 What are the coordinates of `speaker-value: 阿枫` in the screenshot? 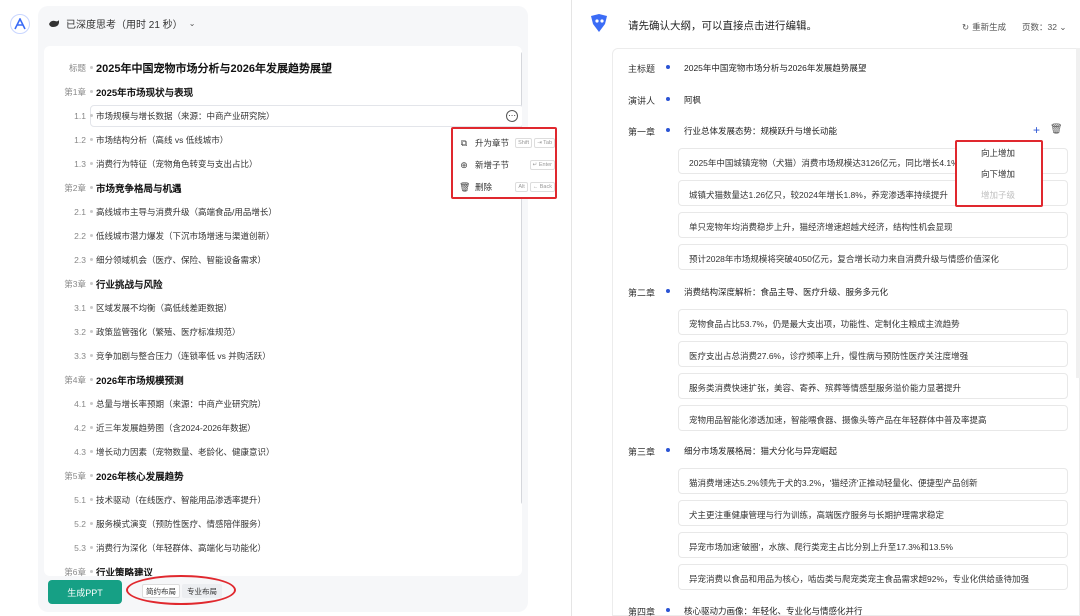 It's located at (692, 100).